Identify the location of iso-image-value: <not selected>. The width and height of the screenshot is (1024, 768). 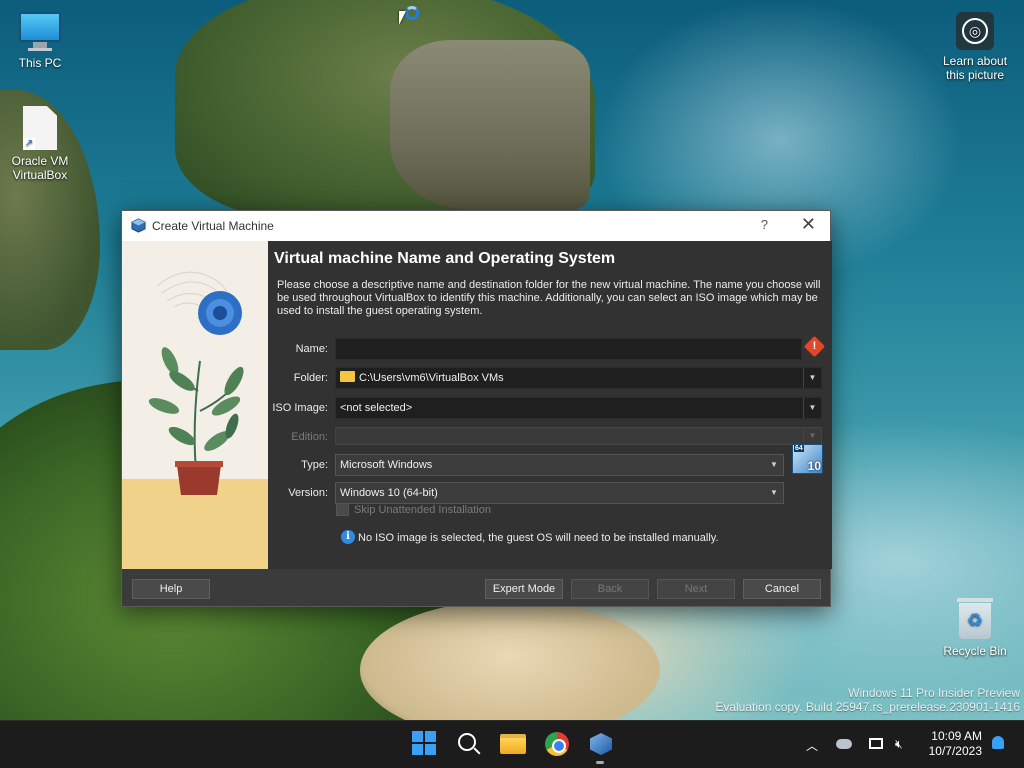
(376, 408).